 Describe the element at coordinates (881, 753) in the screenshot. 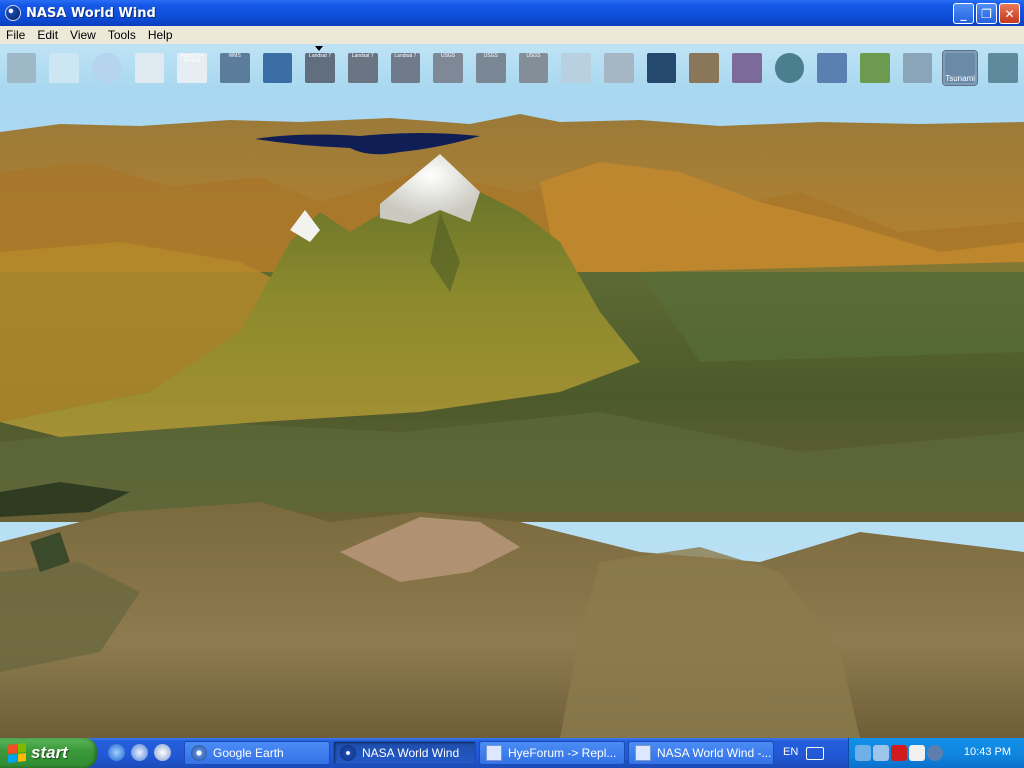

I see `network-connection-icon` at that location.